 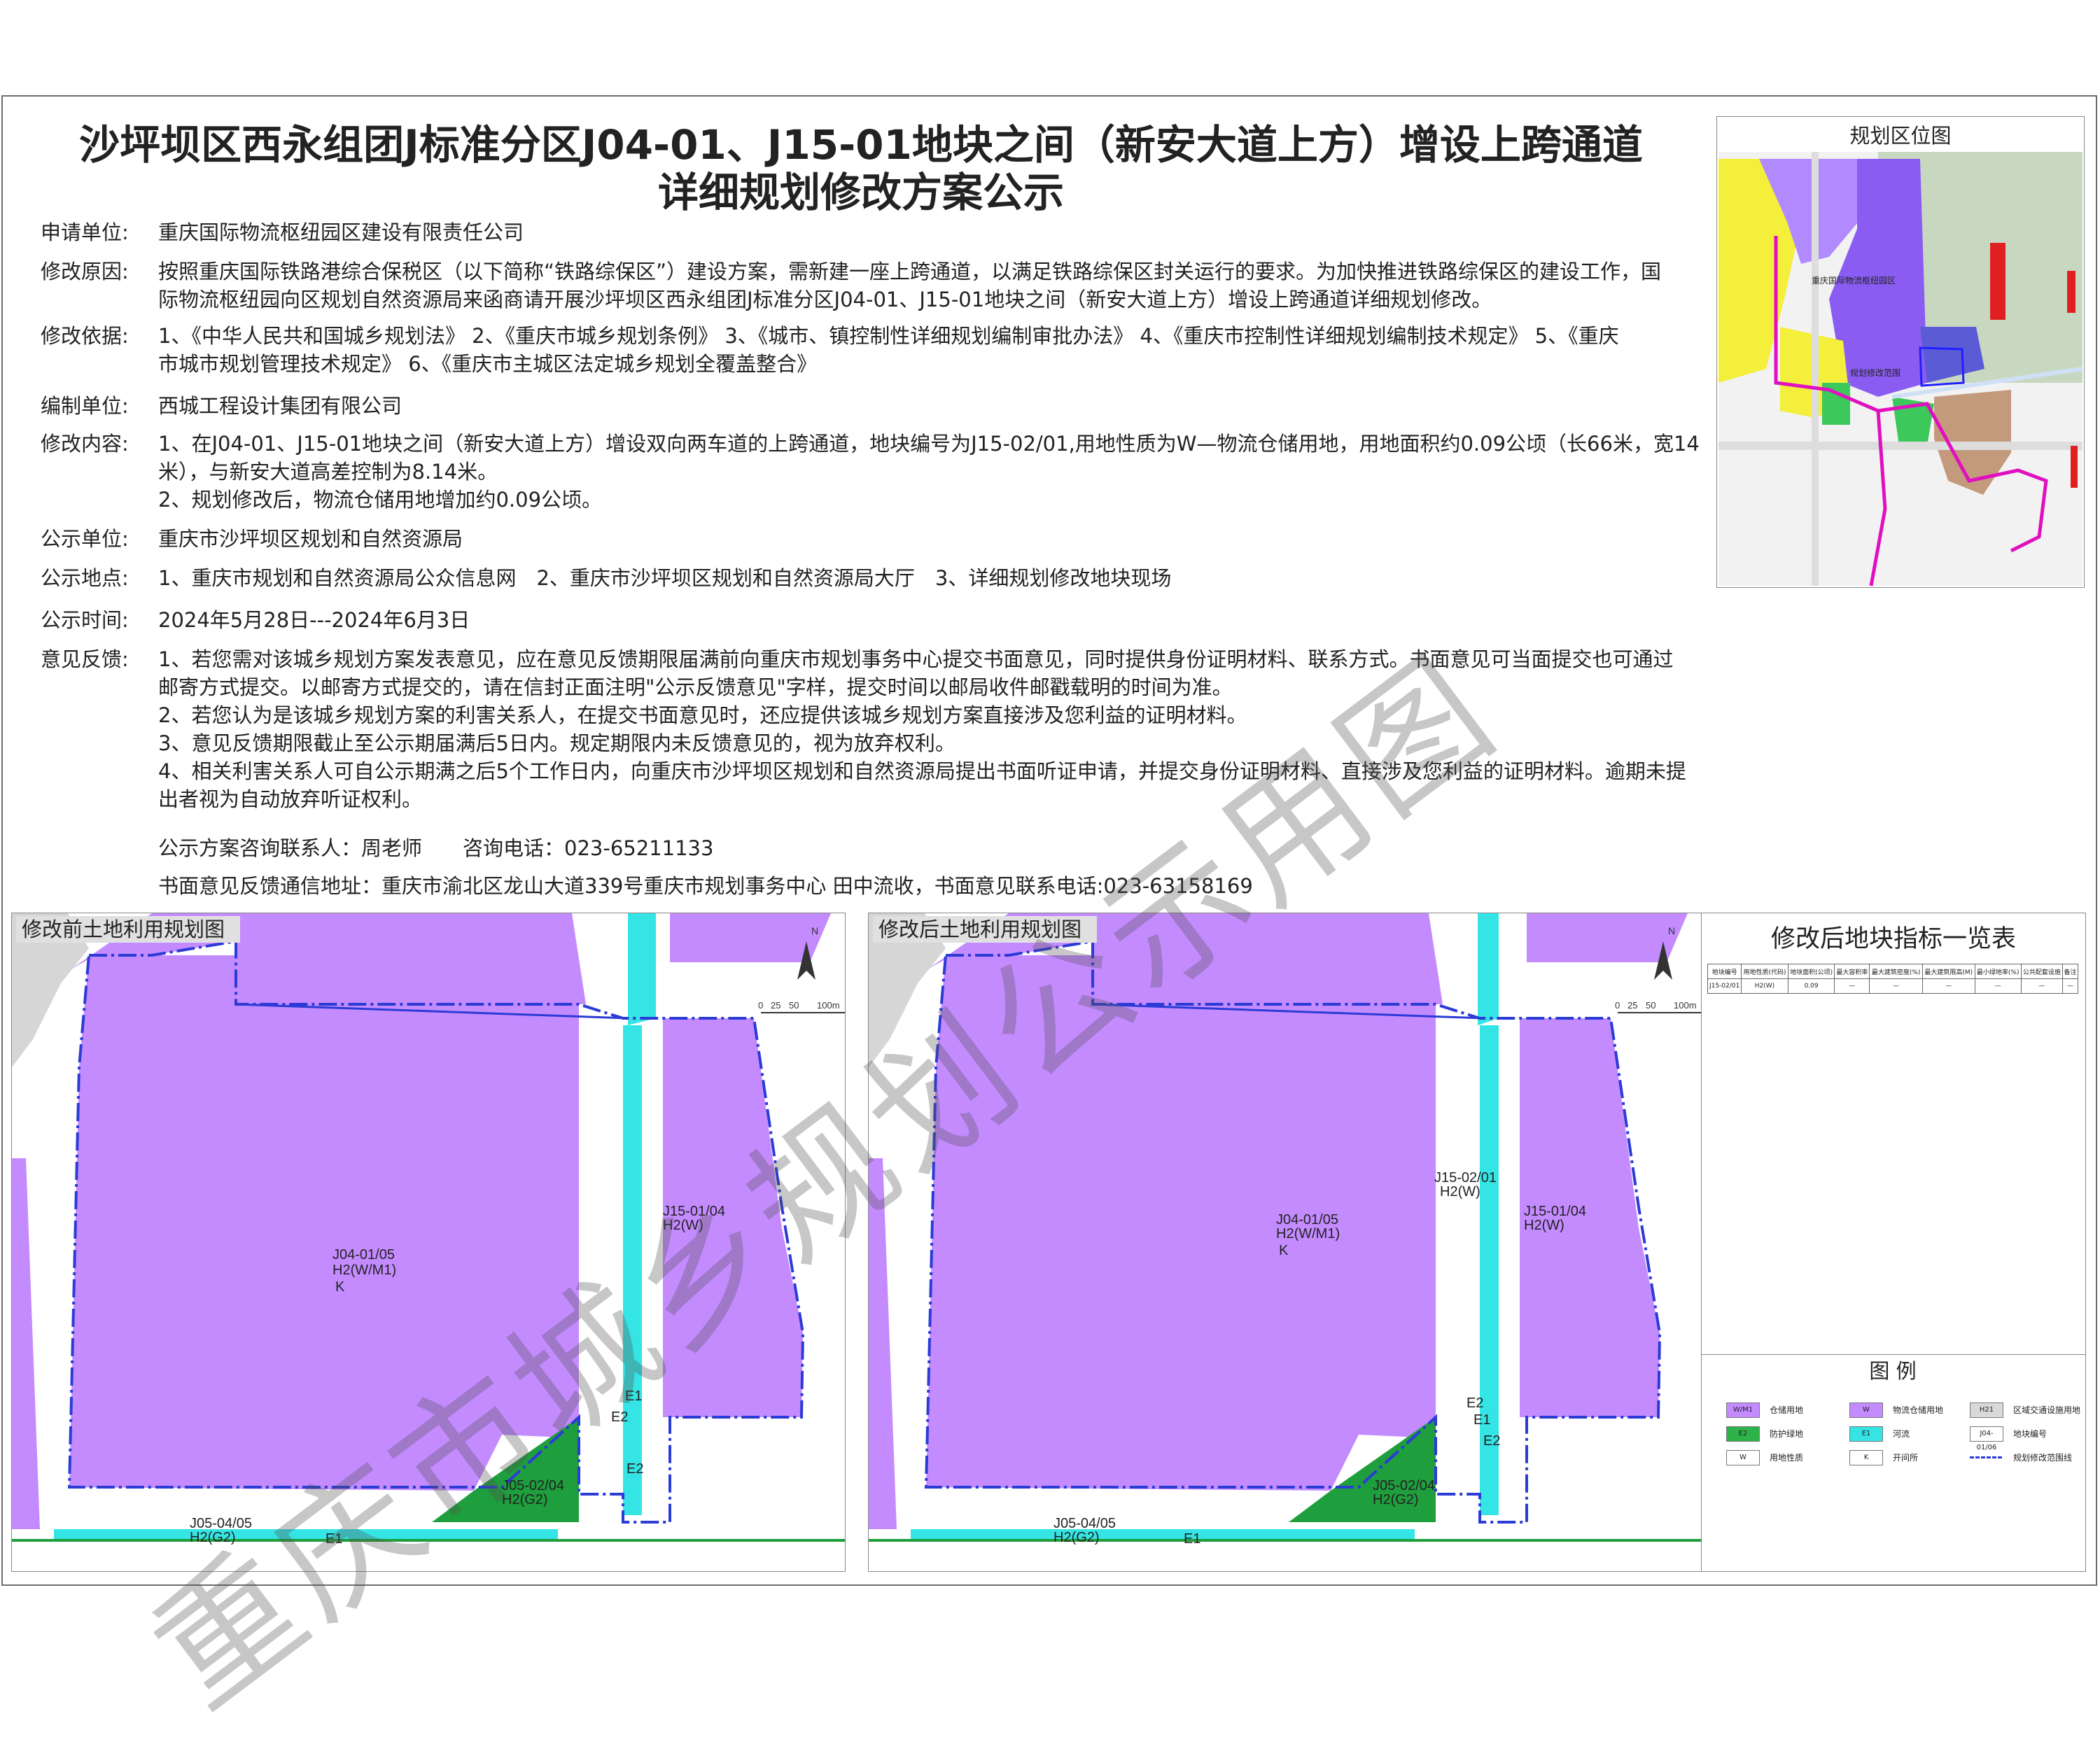 I want to click on info-row-label: 公示单位:, so click(x=85, y=539).